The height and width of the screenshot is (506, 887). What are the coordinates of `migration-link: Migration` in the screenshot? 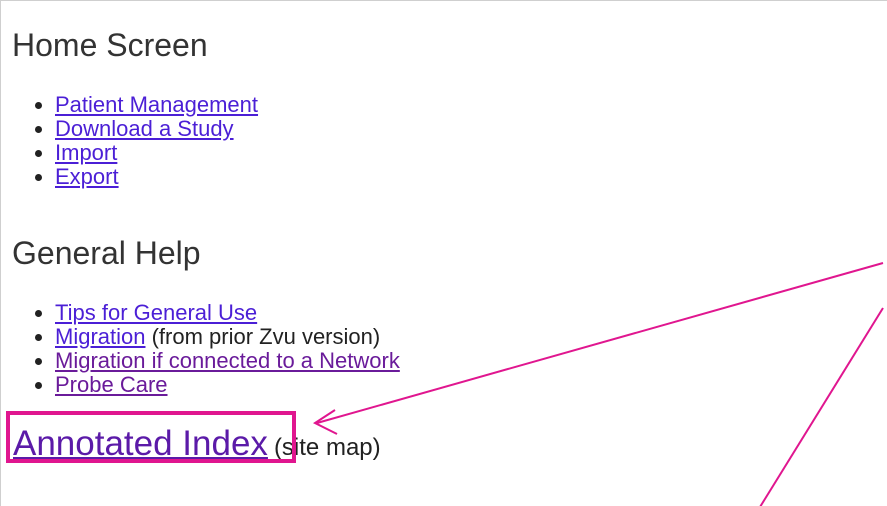 It's located at (100, 336).